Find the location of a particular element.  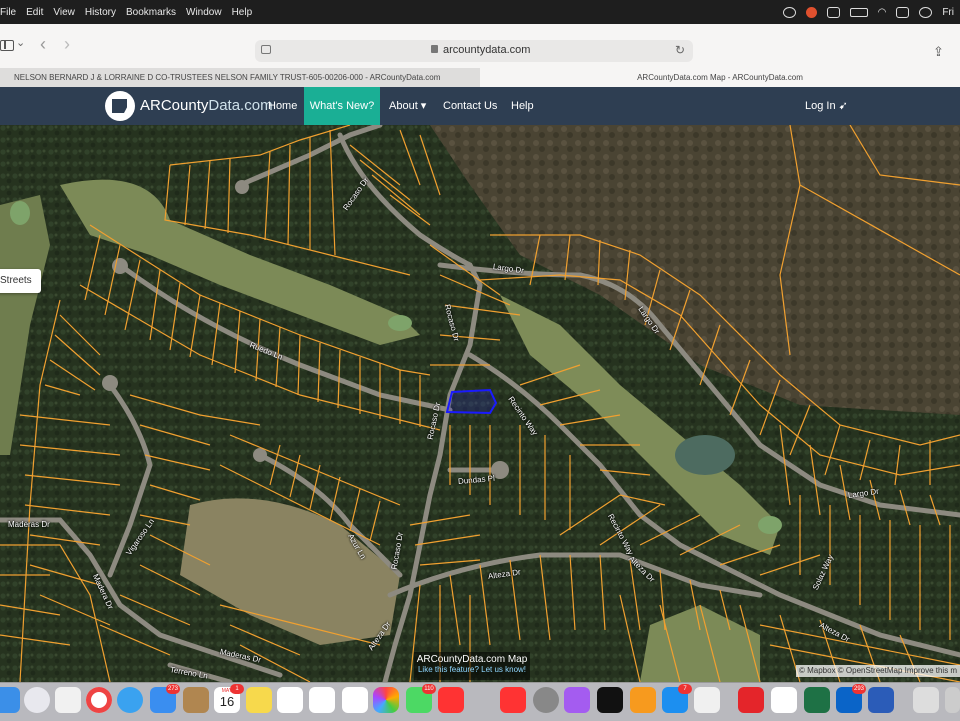

address-bar: arcountydata.com ↻ is located at coordinates (474, 51).